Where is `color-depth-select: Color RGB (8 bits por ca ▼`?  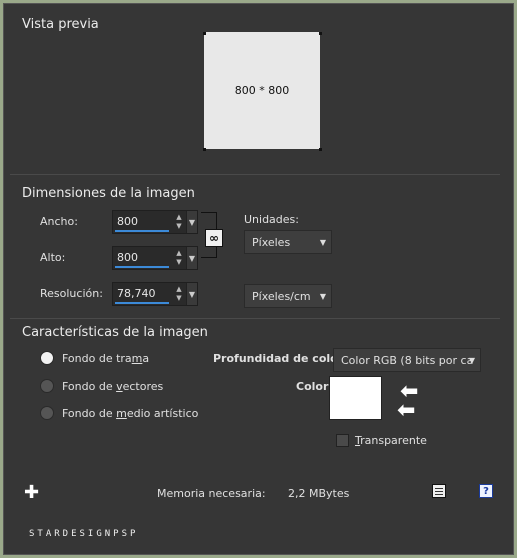 color-depth-select: Color RGB (8 bits por ca ▼ is located at coordinates (407, 360).